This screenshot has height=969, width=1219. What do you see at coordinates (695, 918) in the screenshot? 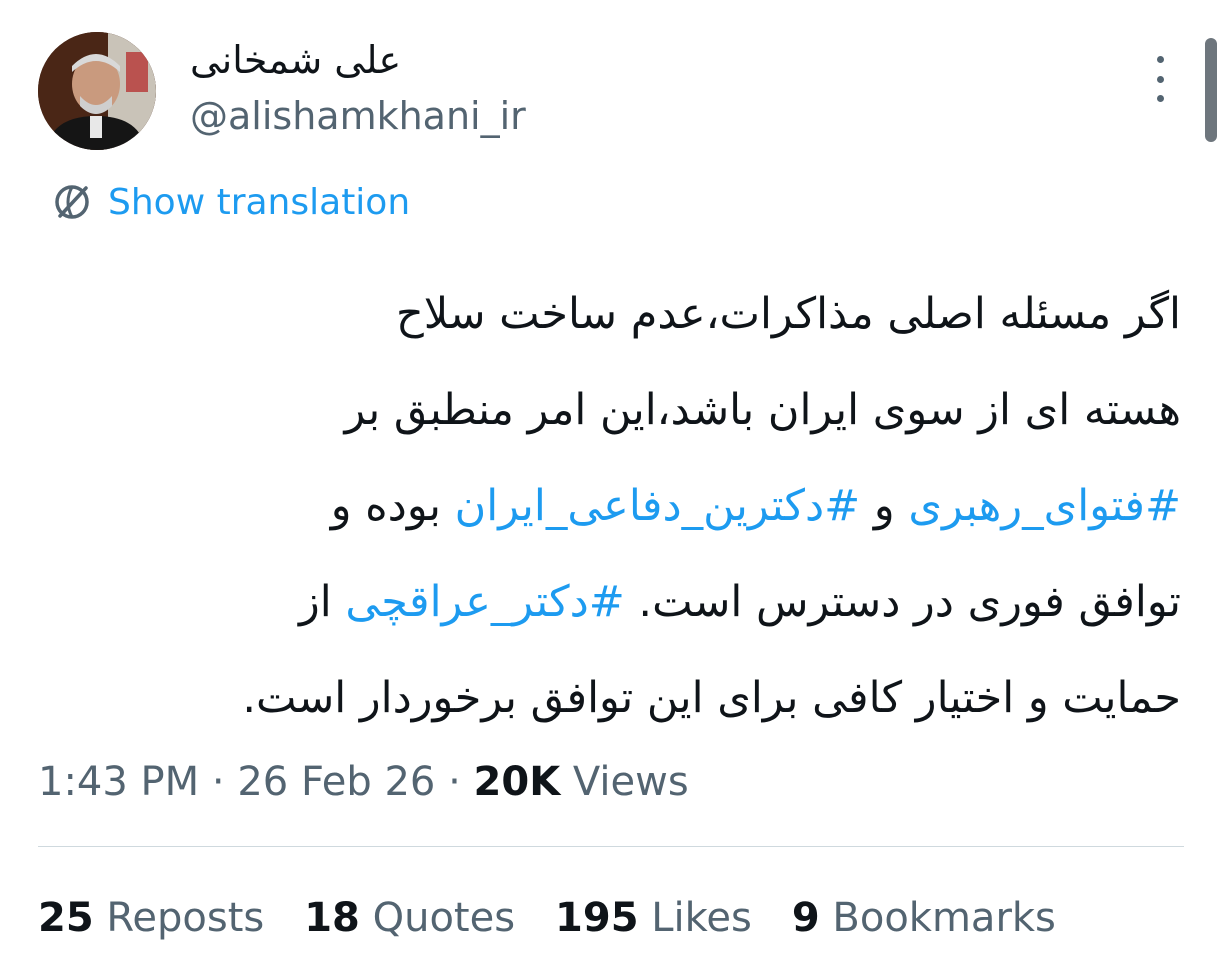
I see `likes-label: Likes` at bounding box center [695, 918].